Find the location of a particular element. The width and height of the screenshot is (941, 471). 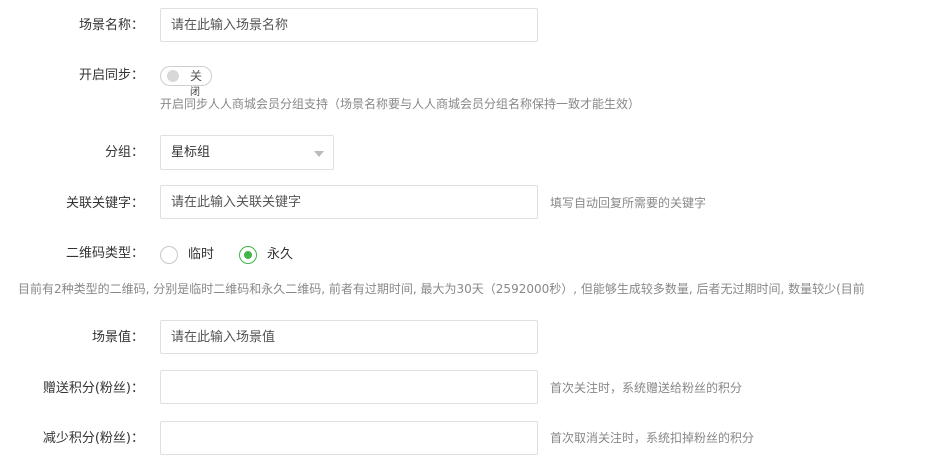

reduce-points-help-text: 首次取消关注时，系统扣掉粉丝的积分 is located at coordinates (652, 438).